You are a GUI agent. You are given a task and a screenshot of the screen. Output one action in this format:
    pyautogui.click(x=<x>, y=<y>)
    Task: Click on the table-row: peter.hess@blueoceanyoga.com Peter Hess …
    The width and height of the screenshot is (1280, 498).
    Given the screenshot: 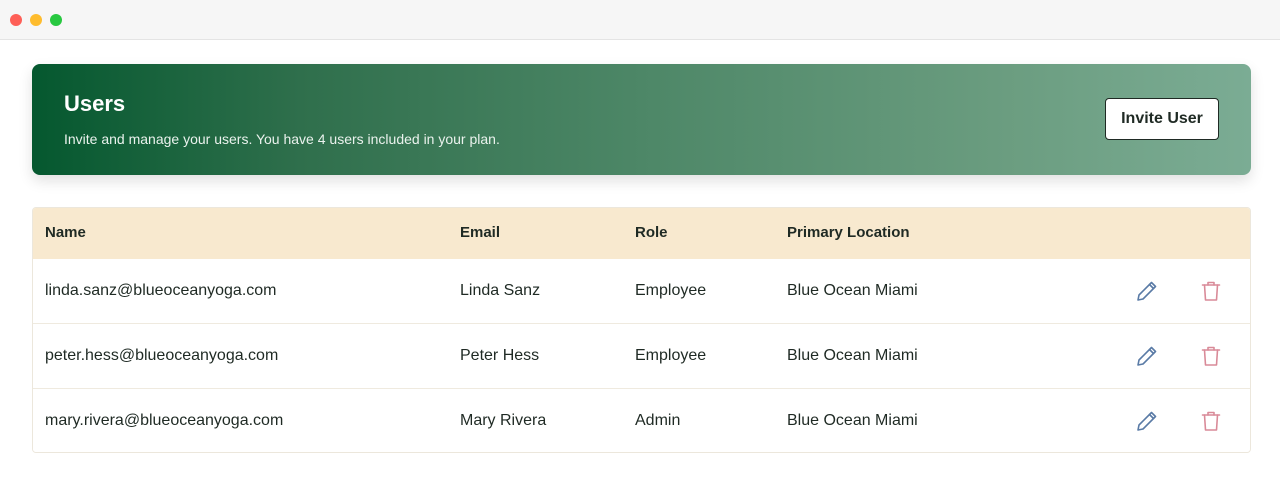 What is the action you would take?
    pyautogui.click(x=641, y=356)
    